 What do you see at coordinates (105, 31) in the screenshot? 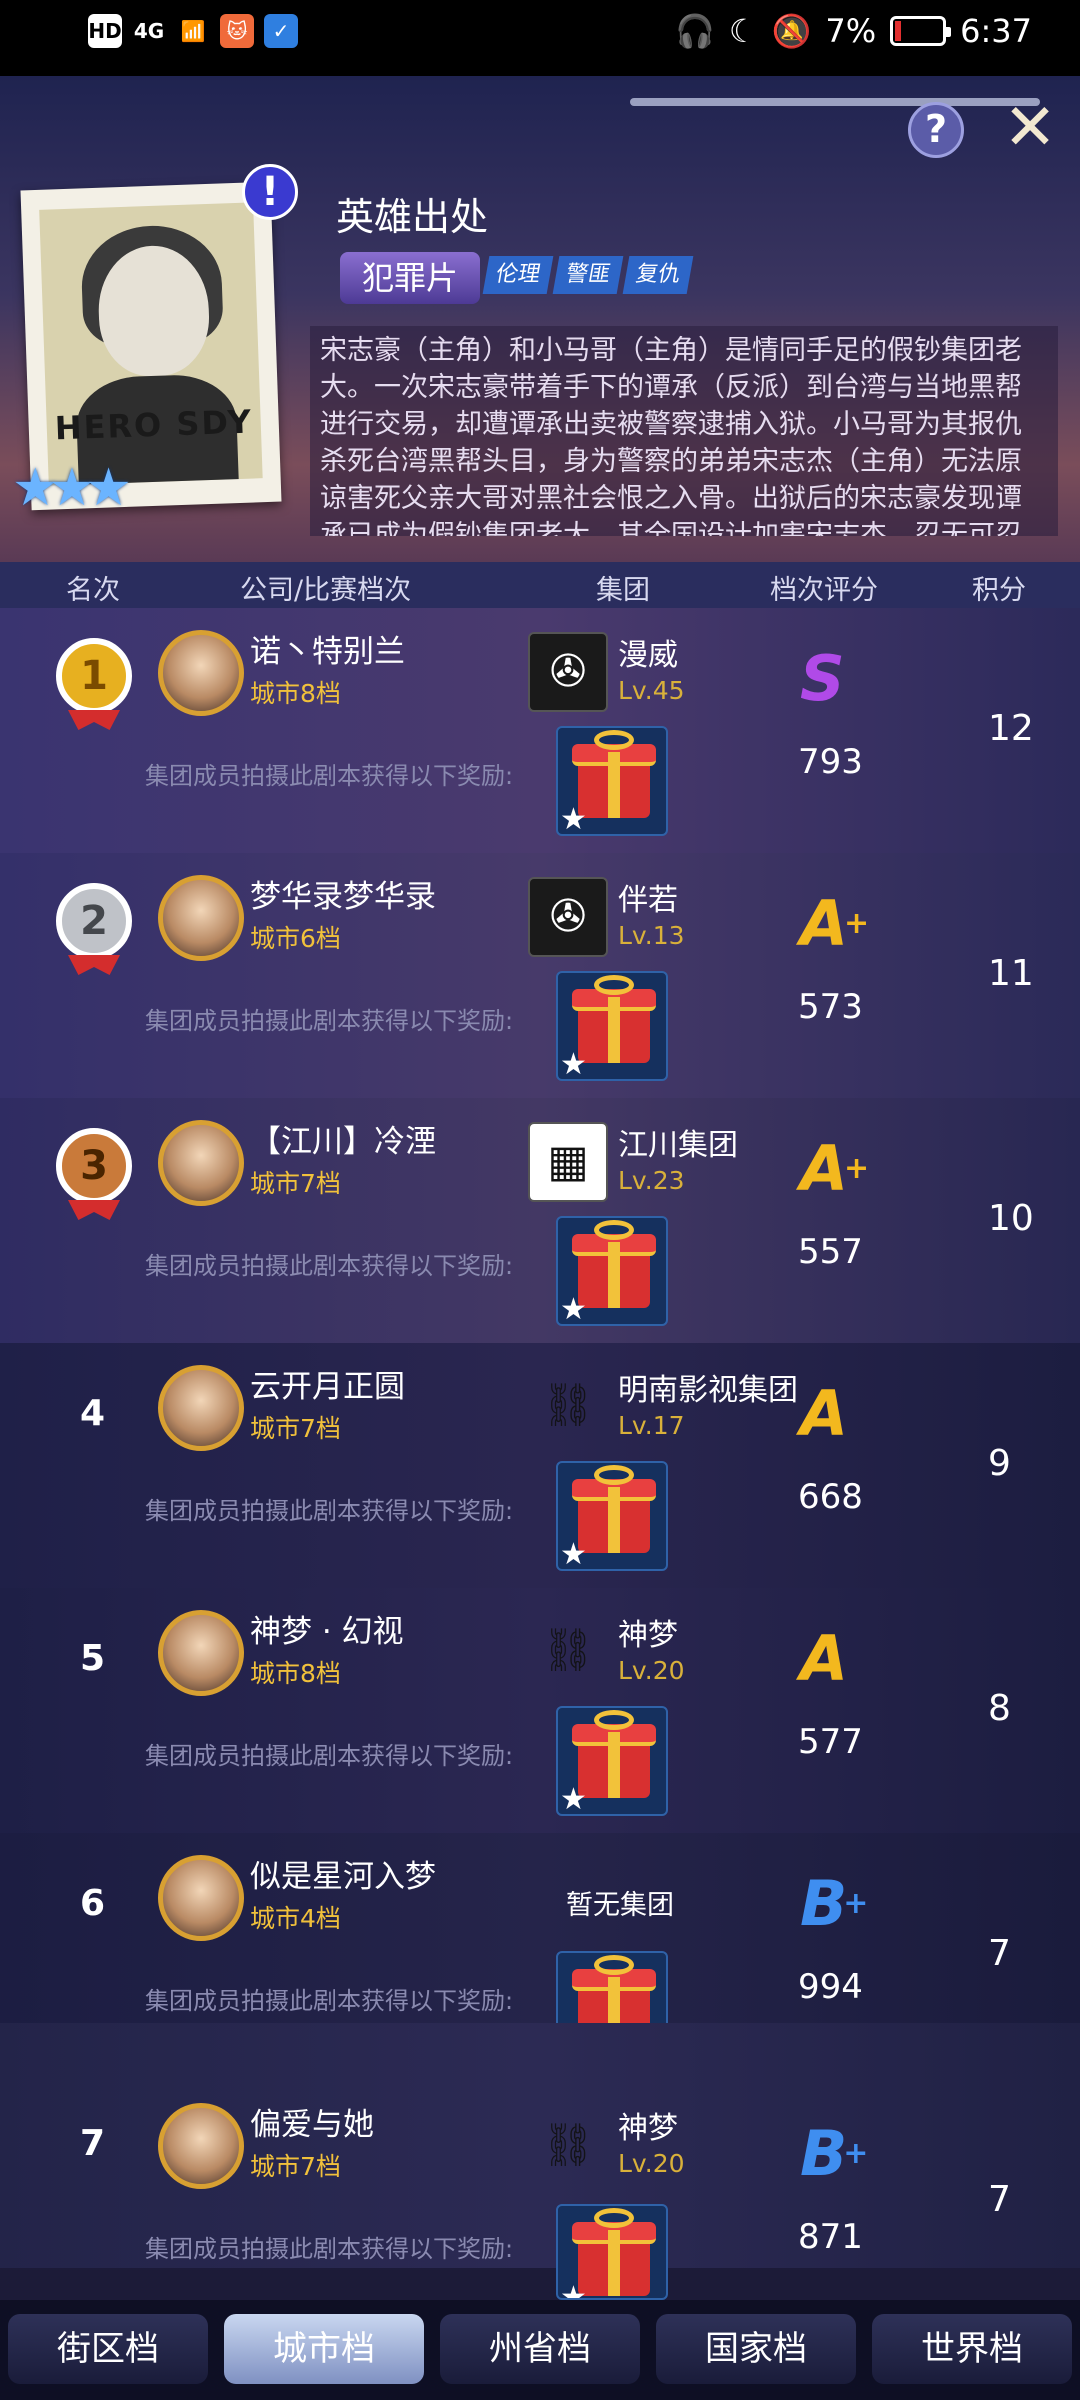
I see `hd-icon: HD` at bounding box center [105, 31].